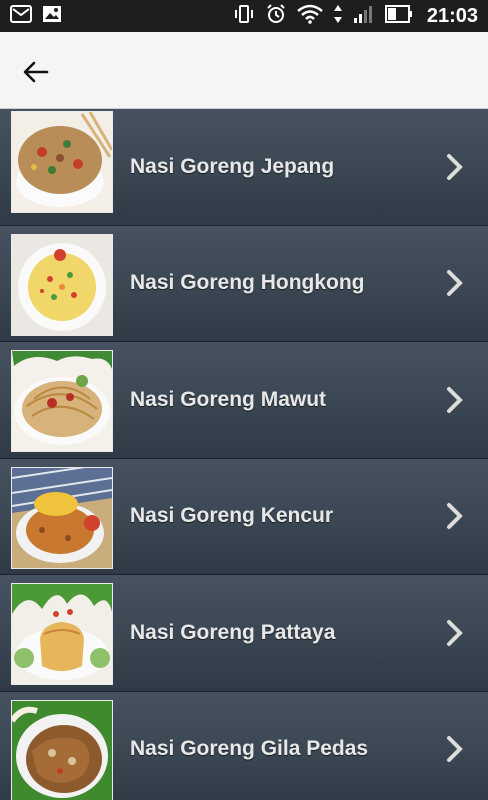  I want to click on gallery-icon, so click(52, 16).